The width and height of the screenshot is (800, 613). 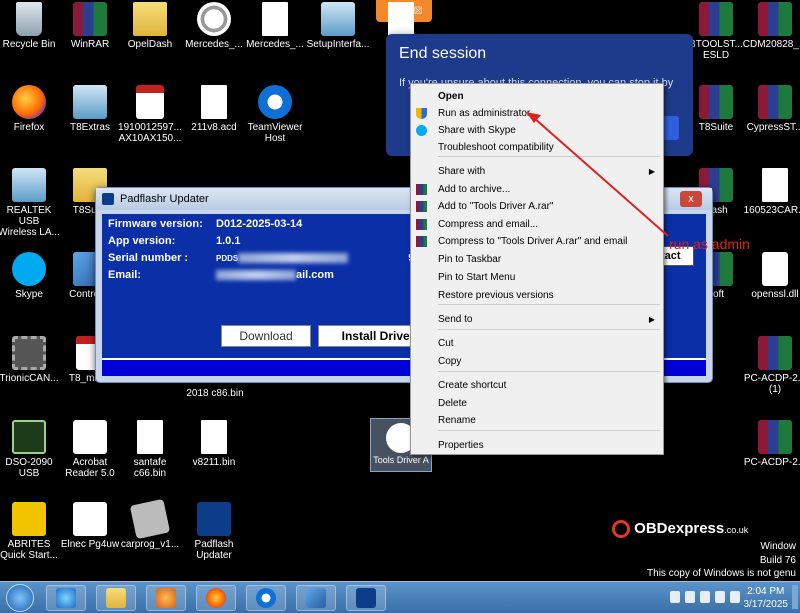 I want to click on taskbar-firefox, so click(x=216, y=598).